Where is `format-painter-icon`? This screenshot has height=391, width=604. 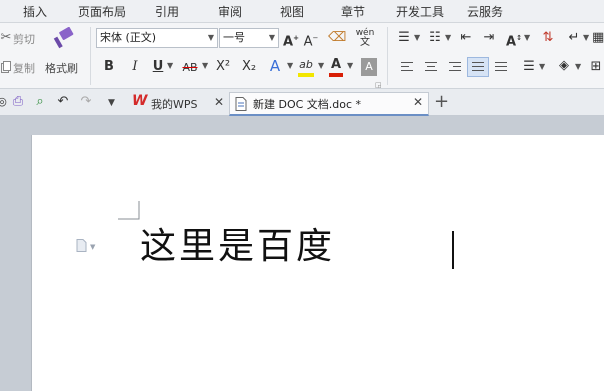 format-painter-icon is located at coordinates (63, 38).